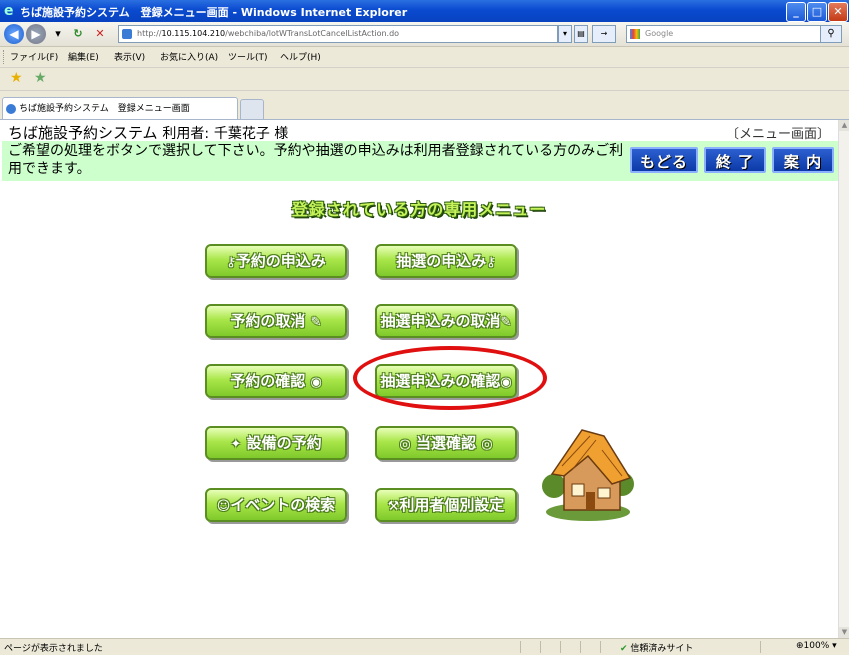 The image size is (849, 655). Describe the element at coordinates (452, 505) in the screenshot. I see `user-settings-label: 利用者個別設定` at that location.